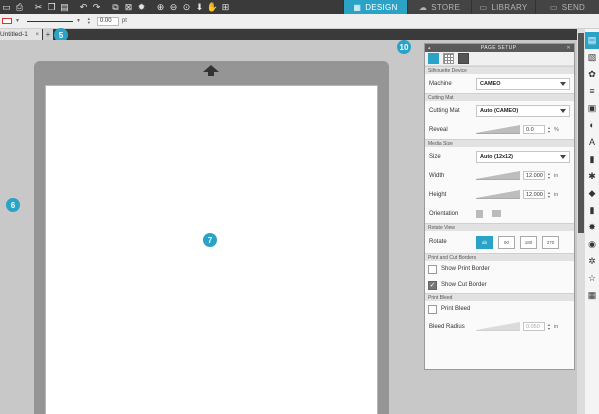 Image resolution: width=599 pixels, height=414 pixels. I want to click on offset-icon: ▮, so click(592, 210).